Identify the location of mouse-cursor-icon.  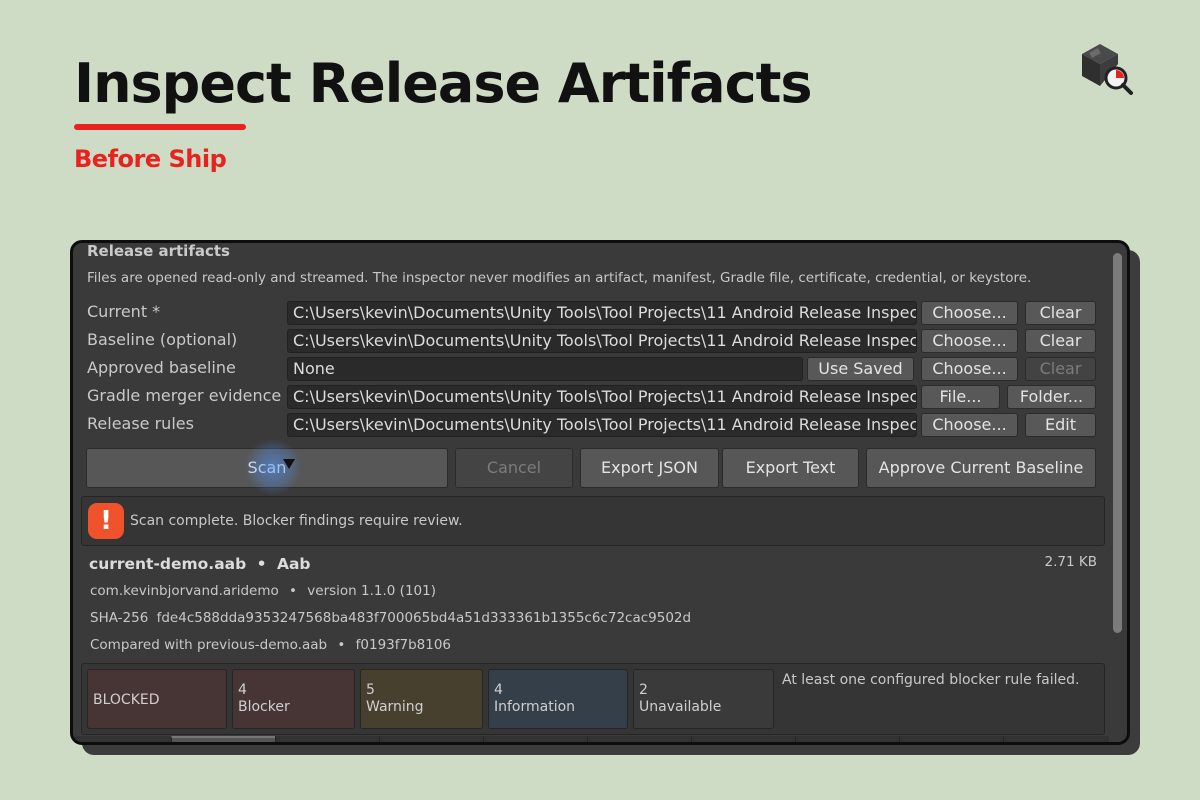
(289, 464).